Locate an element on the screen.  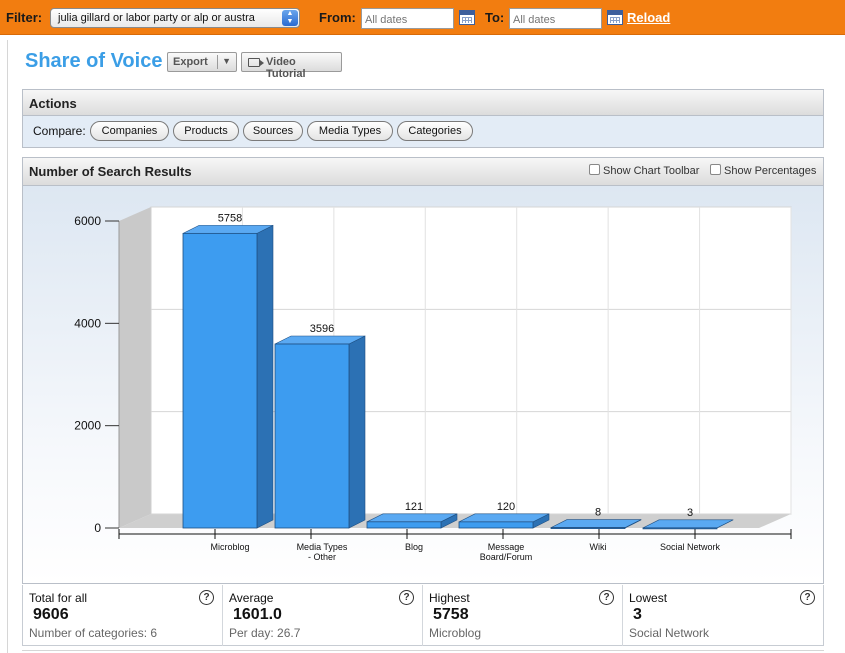
actions-title: Actions is located at coordinates (423, 103).